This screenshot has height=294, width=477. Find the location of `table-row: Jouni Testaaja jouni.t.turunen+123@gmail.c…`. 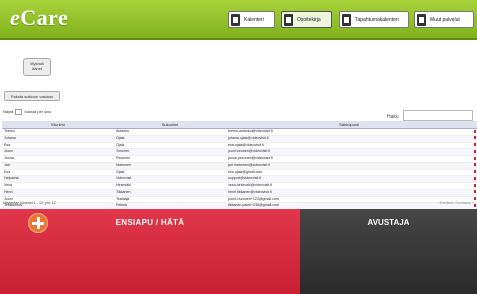

table-row: Jouni Testaaja jouni.t.turunen+123@gmail.c… is located at coordinates (239, 200).